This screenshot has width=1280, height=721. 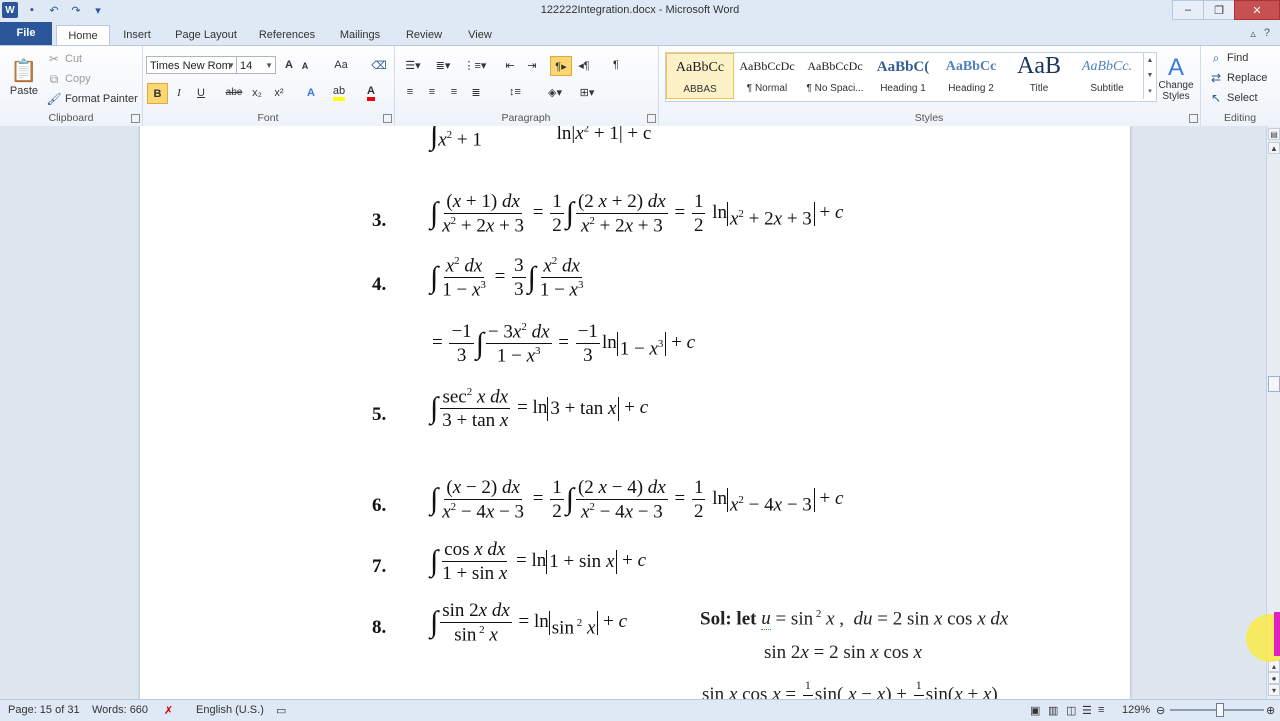 What do you see at coordinates (539, 409) in the screenshot?
I see `equation-5: ∫ sec2 x dx 3 + tan x = ln 3 + tan x + c` at bounding box center [539, 409].